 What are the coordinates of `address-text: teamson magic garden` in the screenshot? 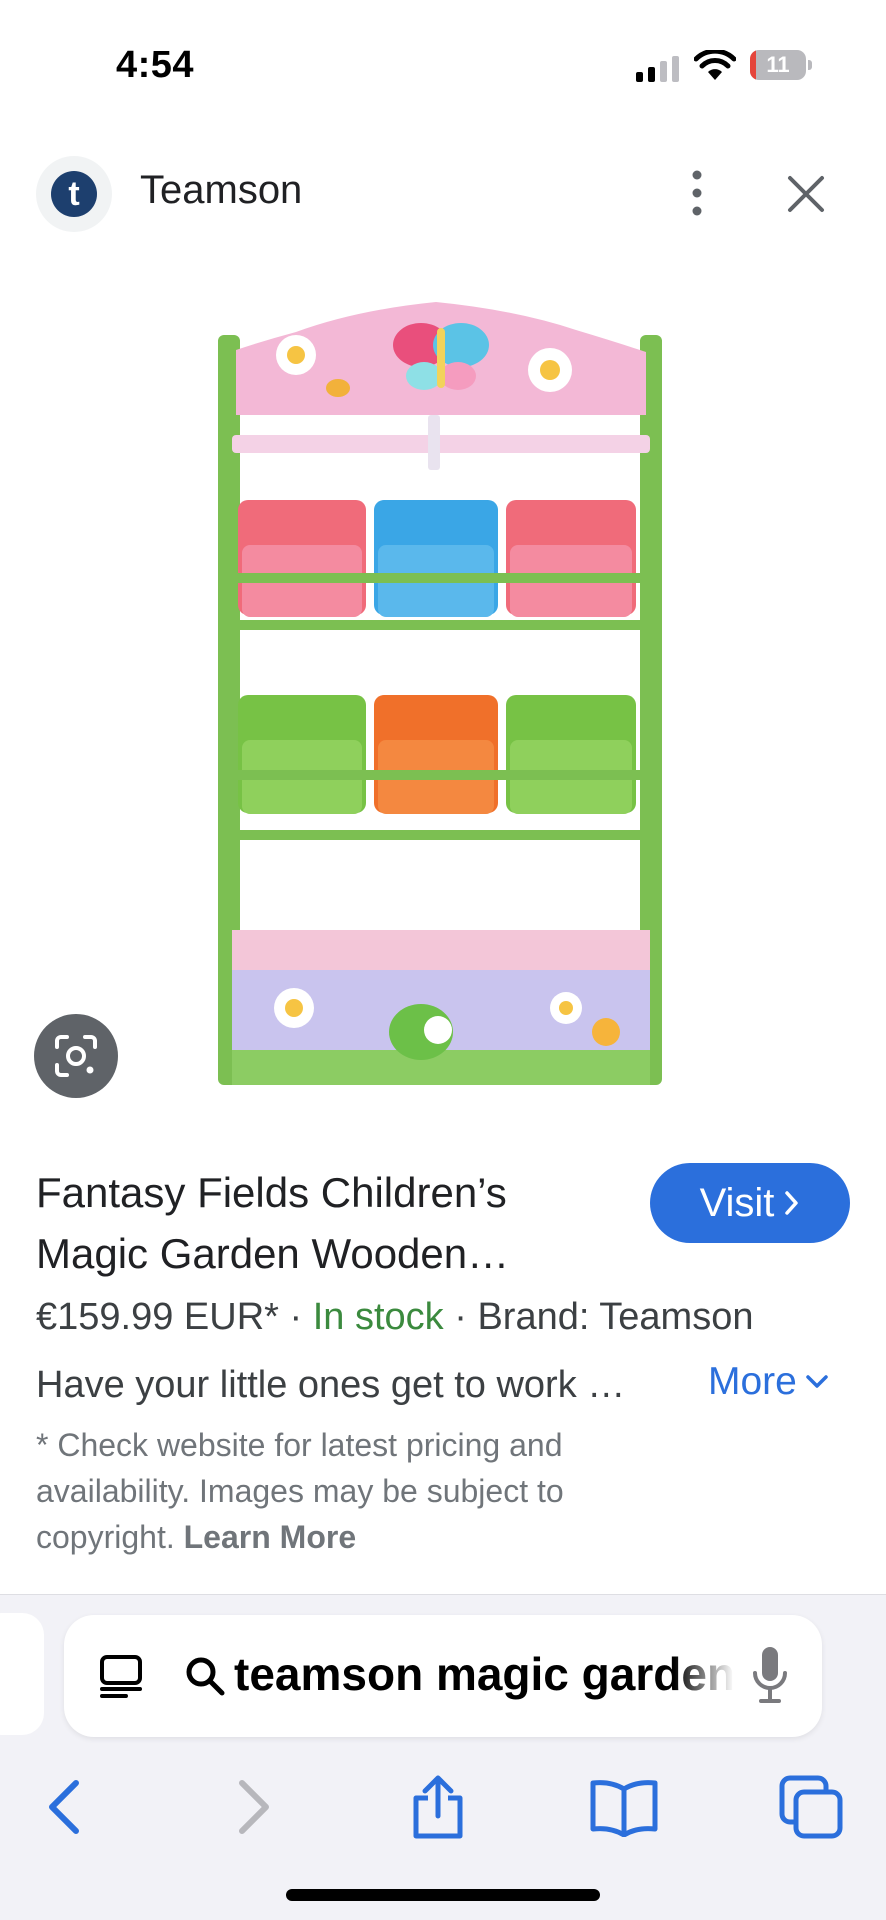 It's located at (484, 1677).